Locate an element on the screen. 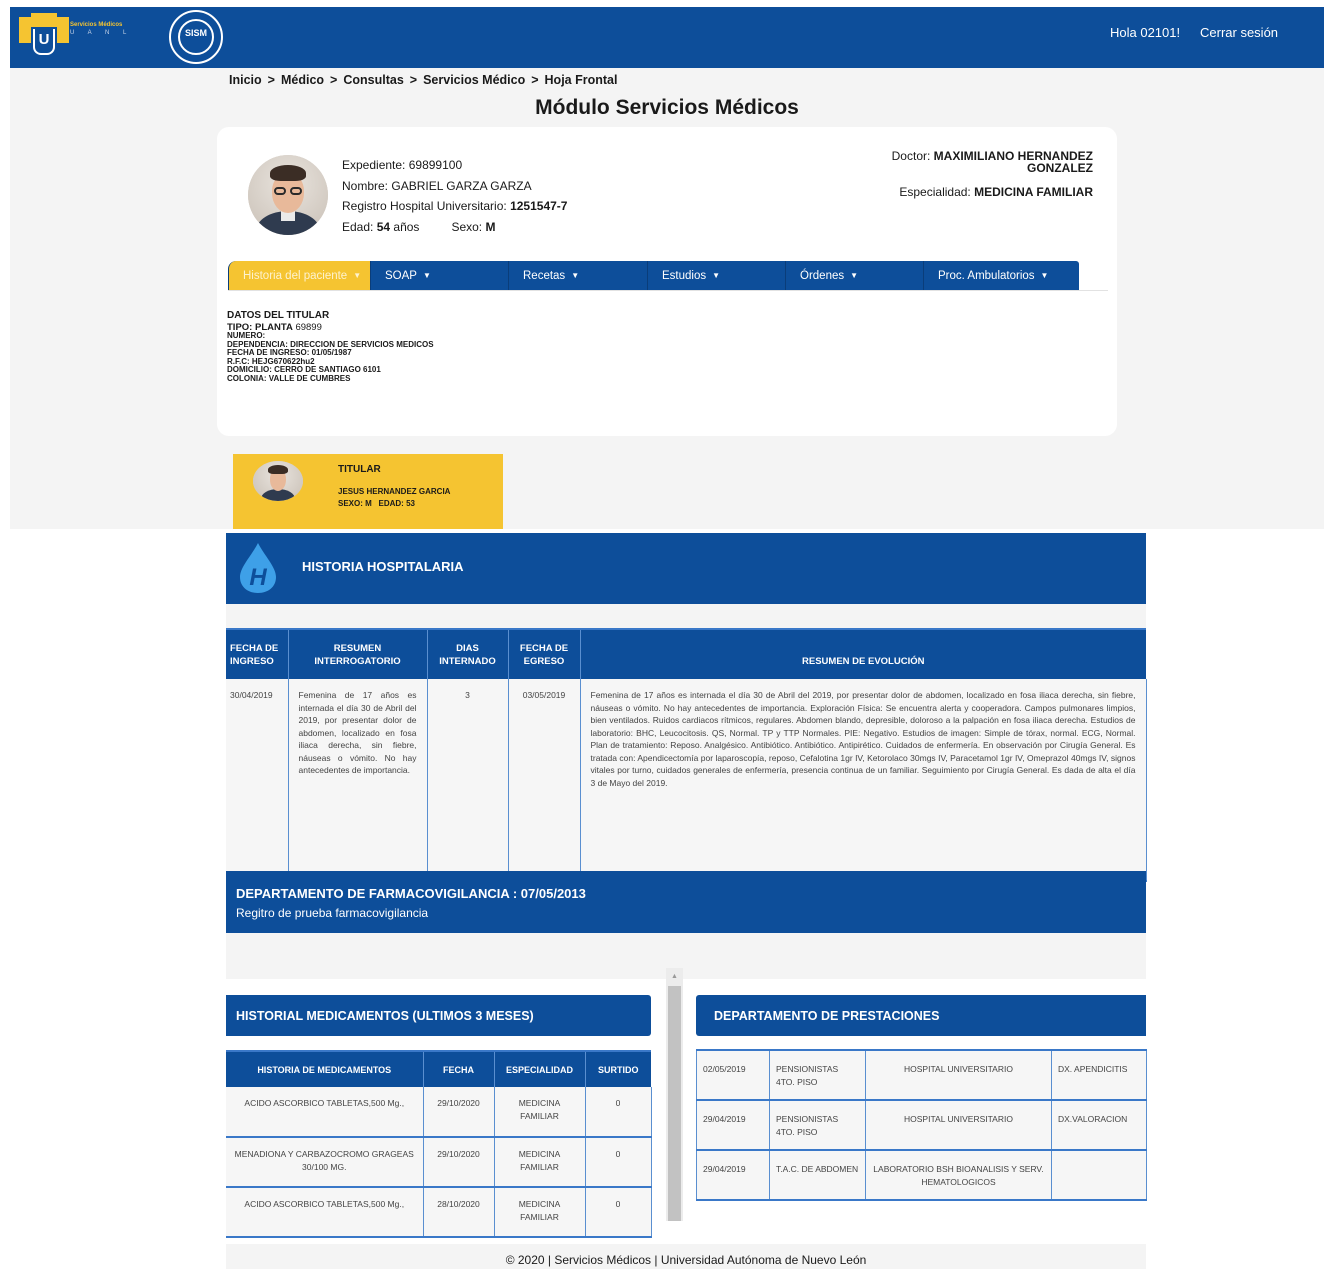 The width and height of the screenshot is (1328, 1269). edad-value: 54 is located at coordinates (383, 226).